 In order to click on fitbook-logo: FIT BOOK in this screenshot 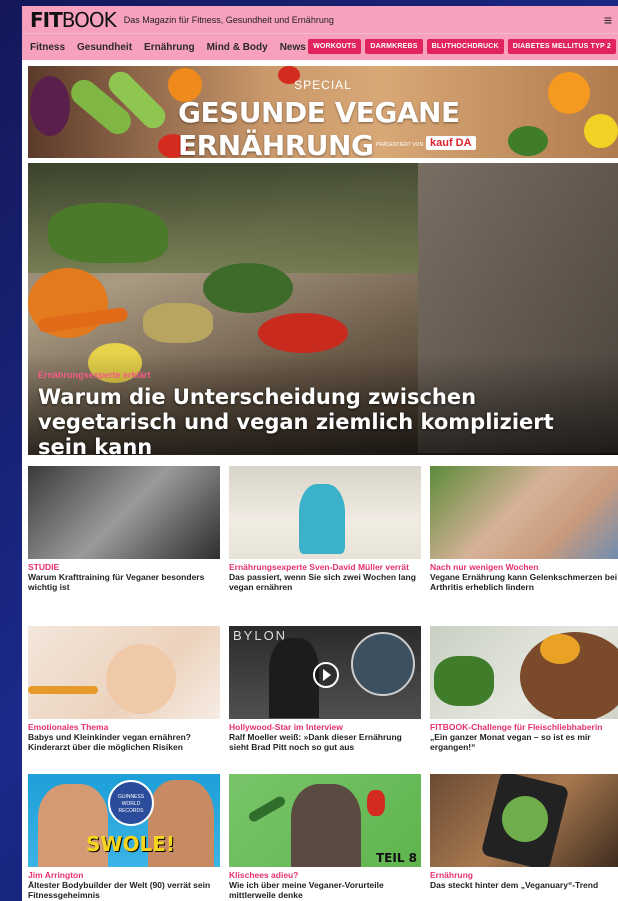, I will do `click(73, 19)`.